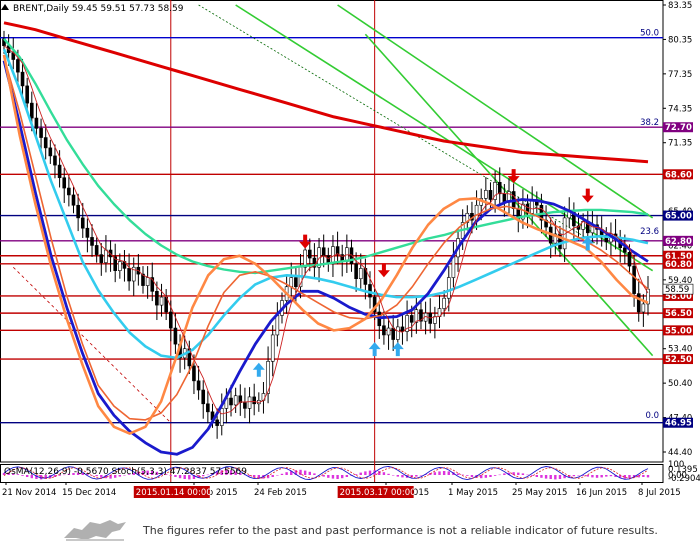  I want to click on y-tick-label: 71.35, so click(680, 144).